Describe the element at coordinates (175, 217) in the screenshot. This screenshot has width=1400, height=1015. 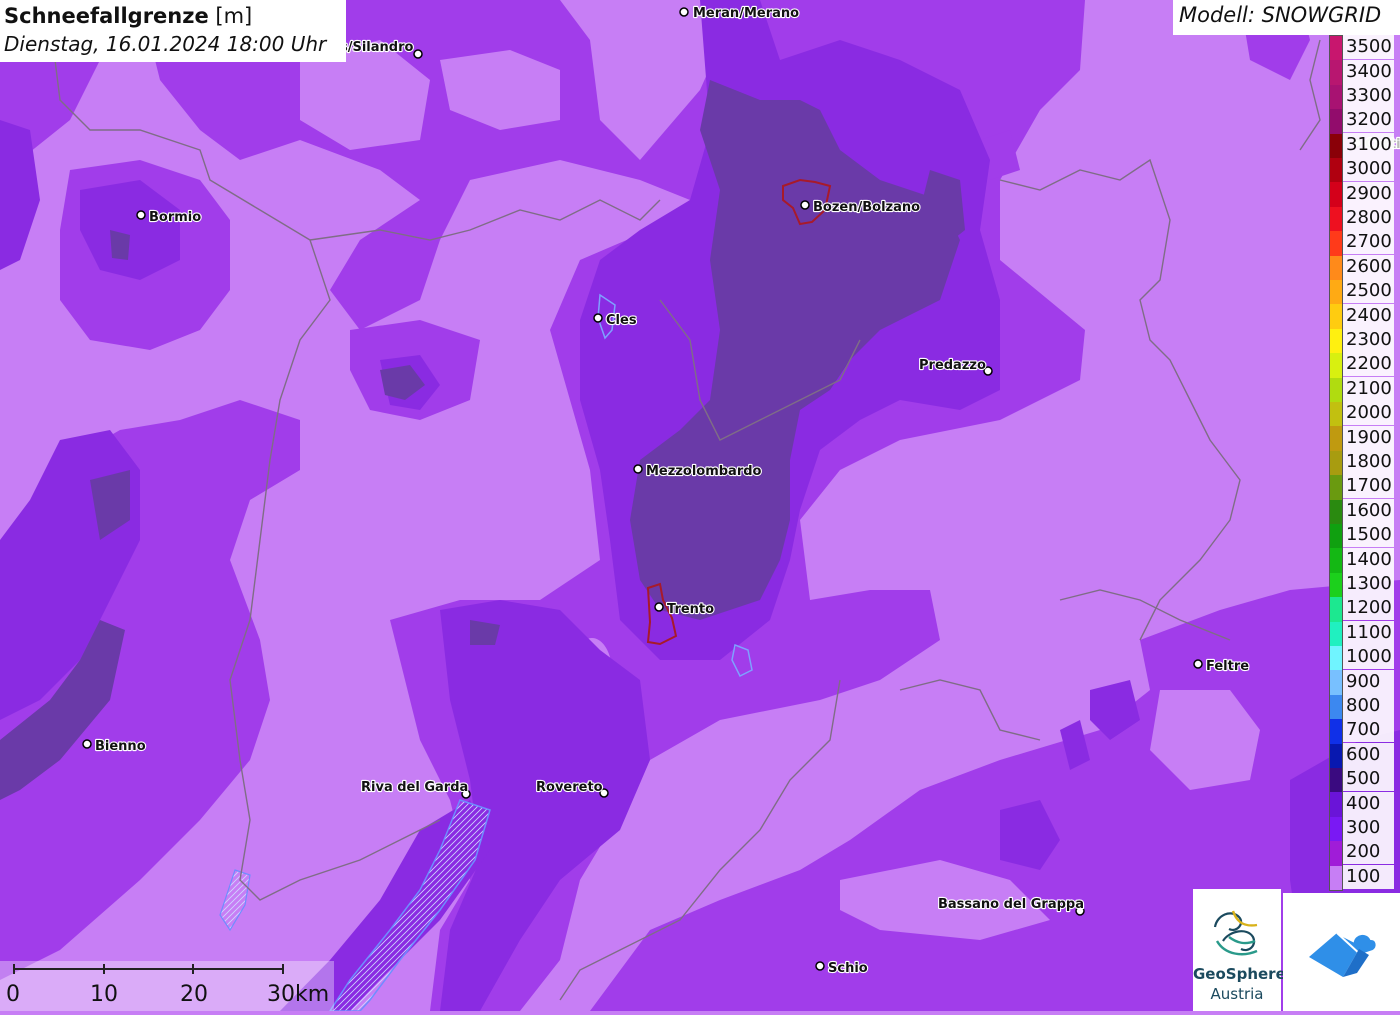
I see `city-label: Bormio` at that location.